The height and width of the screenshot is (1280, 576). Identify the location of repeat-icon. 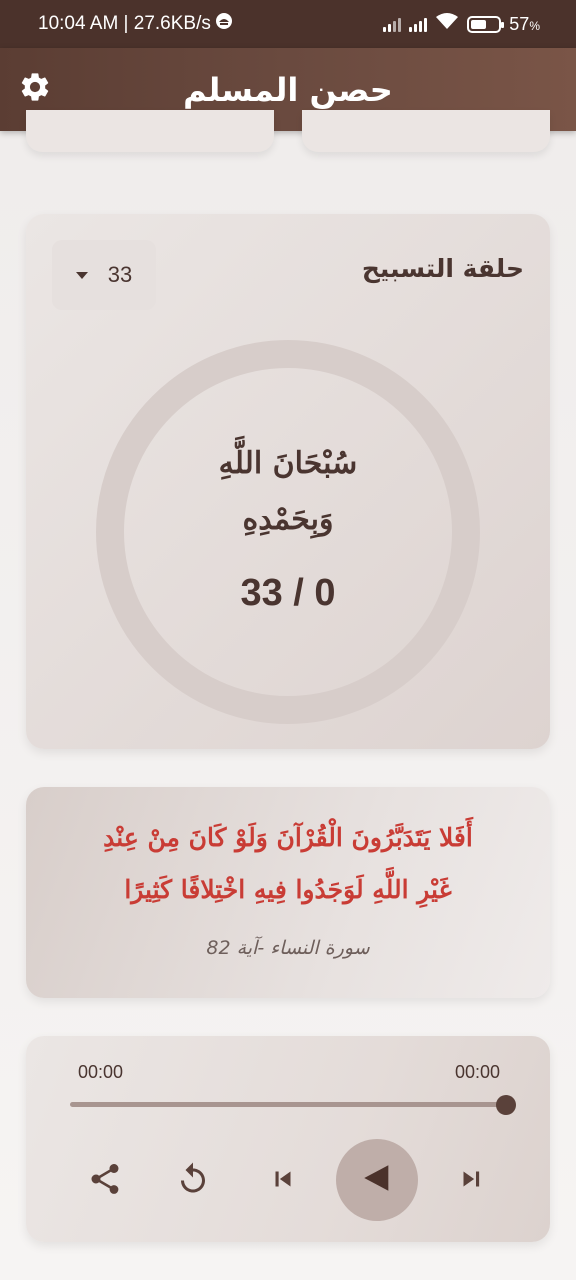
(193, 1181).